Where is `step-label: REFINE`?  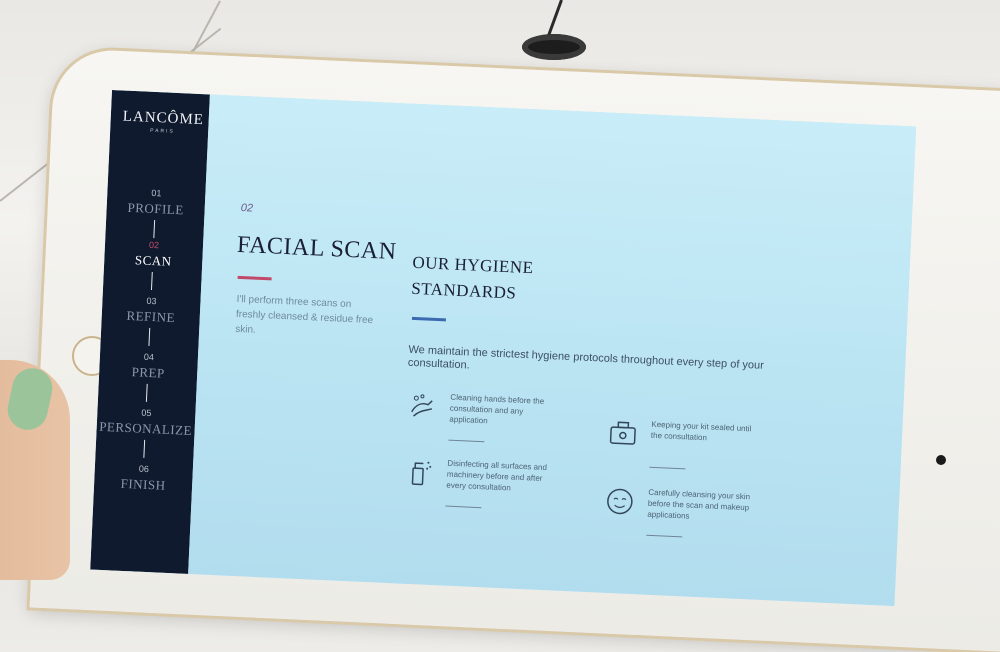
step-label: REFINE is located at coordinates (151, 316).